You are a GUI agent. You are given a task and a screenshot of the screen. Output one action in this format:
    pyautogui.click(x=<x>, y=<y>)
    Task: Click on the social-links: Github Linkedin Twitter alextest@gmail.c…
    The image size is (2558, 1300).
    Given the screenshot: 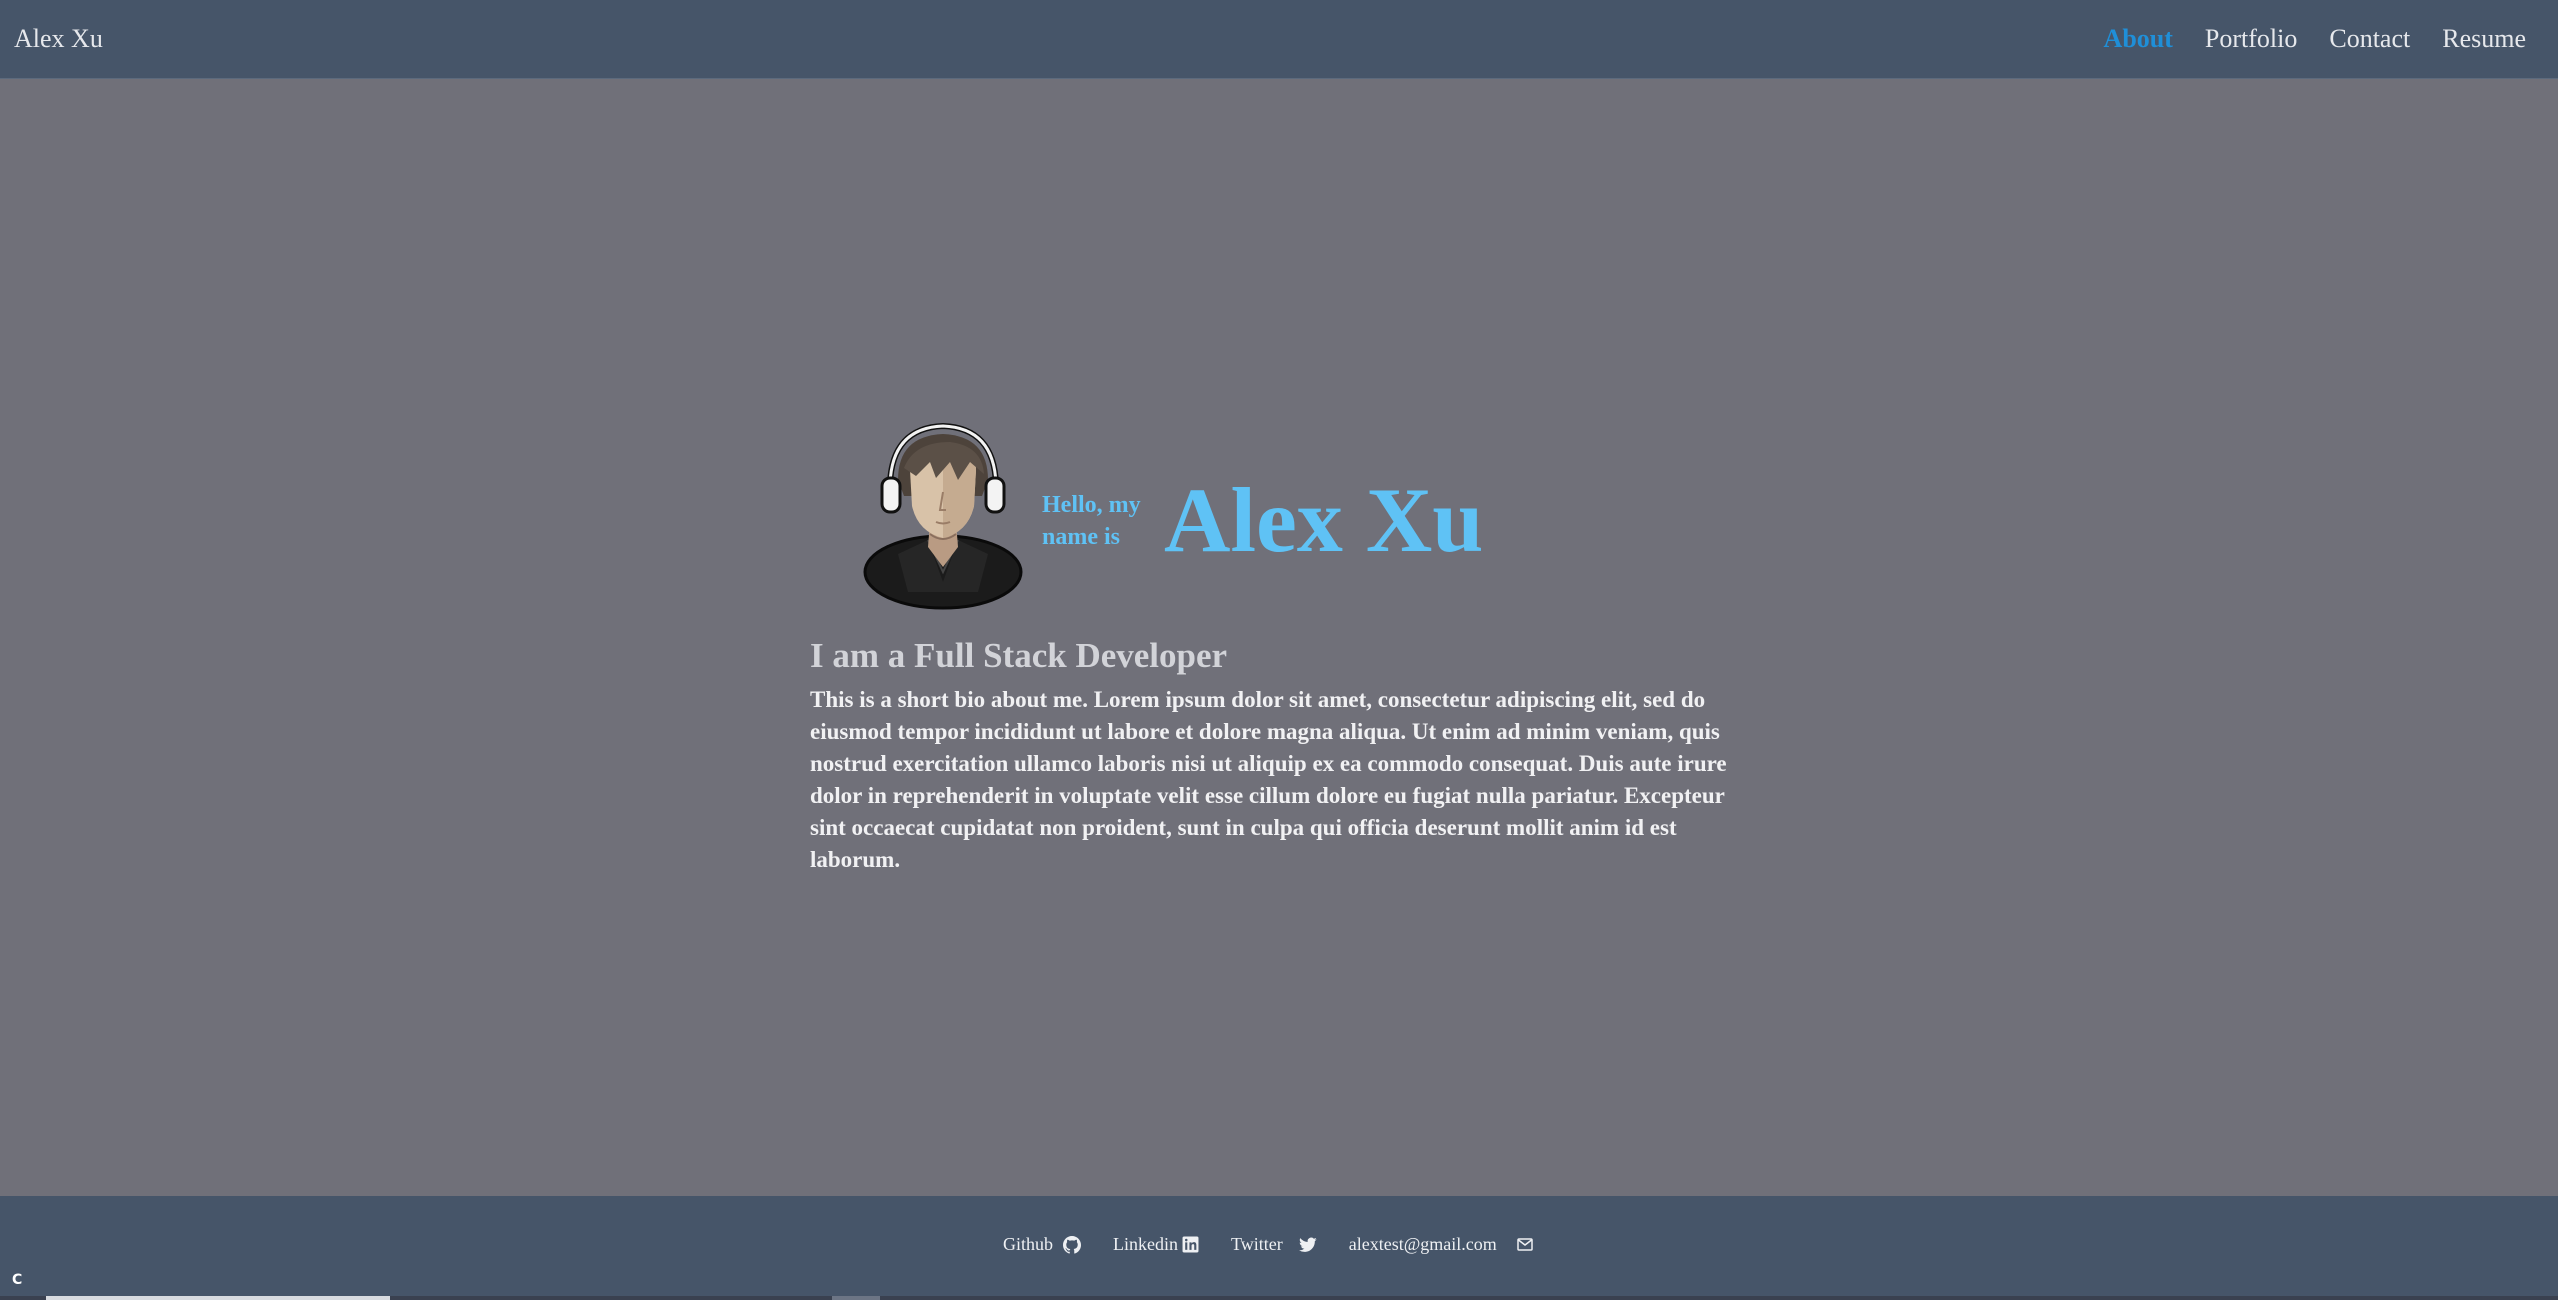 What is the action you would take?
    pyautogui.click(x=1284, y=1244)
    